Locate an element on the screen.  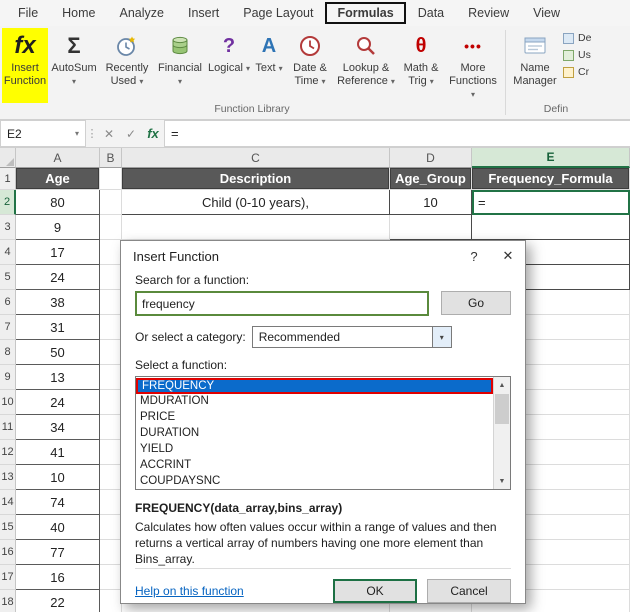
cell-B6 is located at coordinates (111, 302).